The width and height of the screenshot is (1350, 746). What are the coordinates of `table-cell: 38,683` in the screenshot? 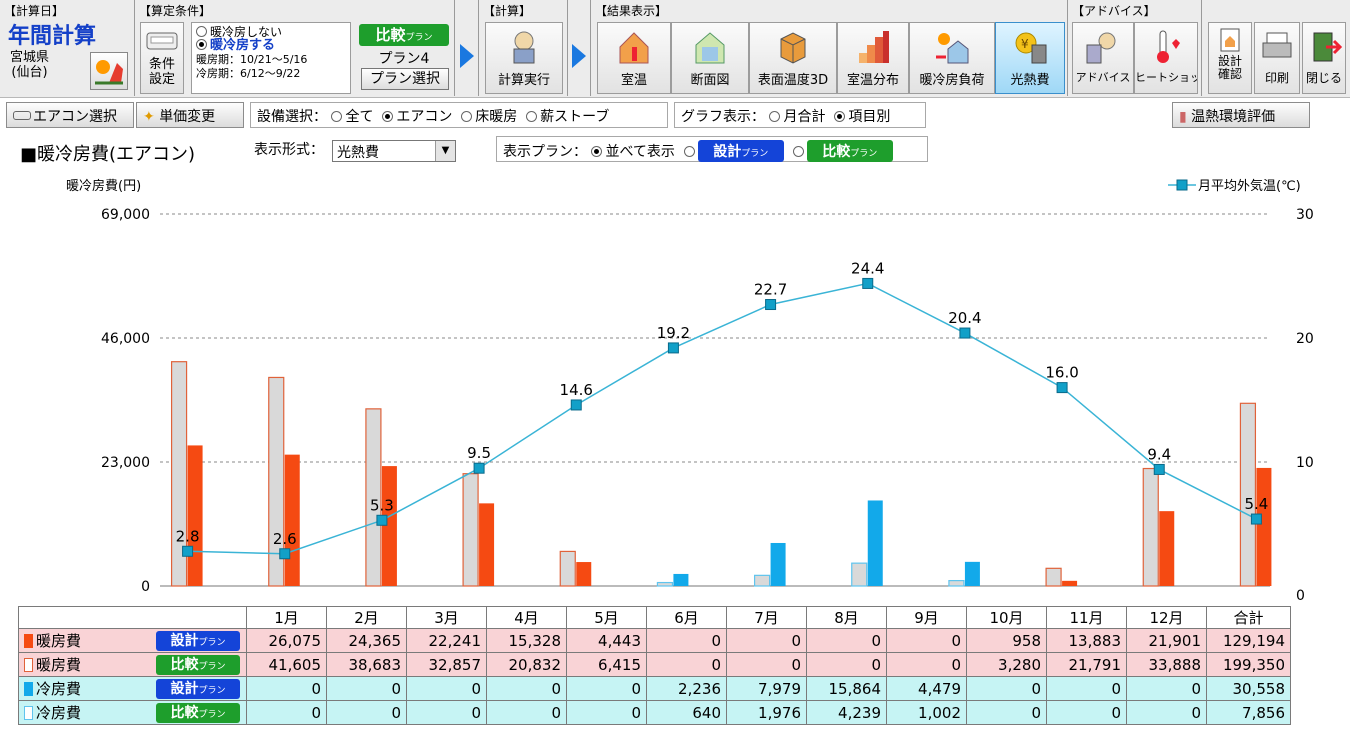 It's located at (366, 664).